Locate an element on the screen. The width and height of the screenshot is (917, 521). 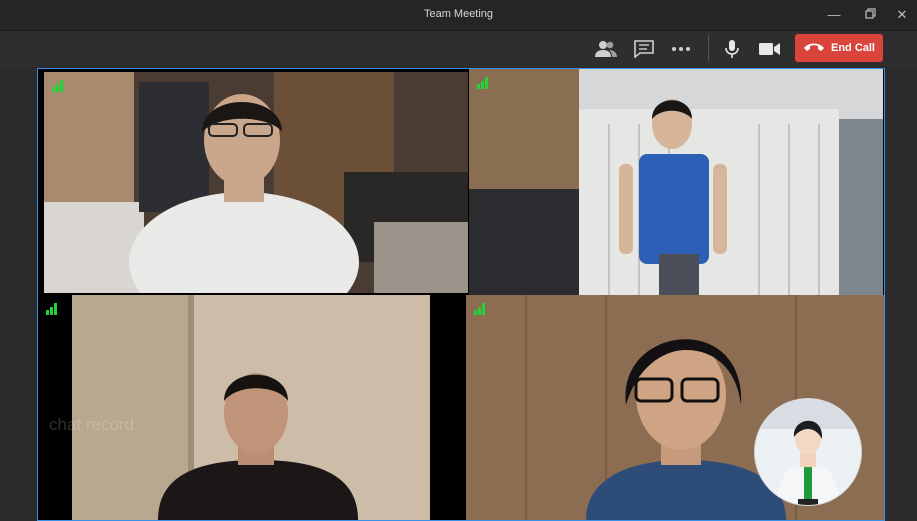
chat-icon is located at coordinates (644, 49).